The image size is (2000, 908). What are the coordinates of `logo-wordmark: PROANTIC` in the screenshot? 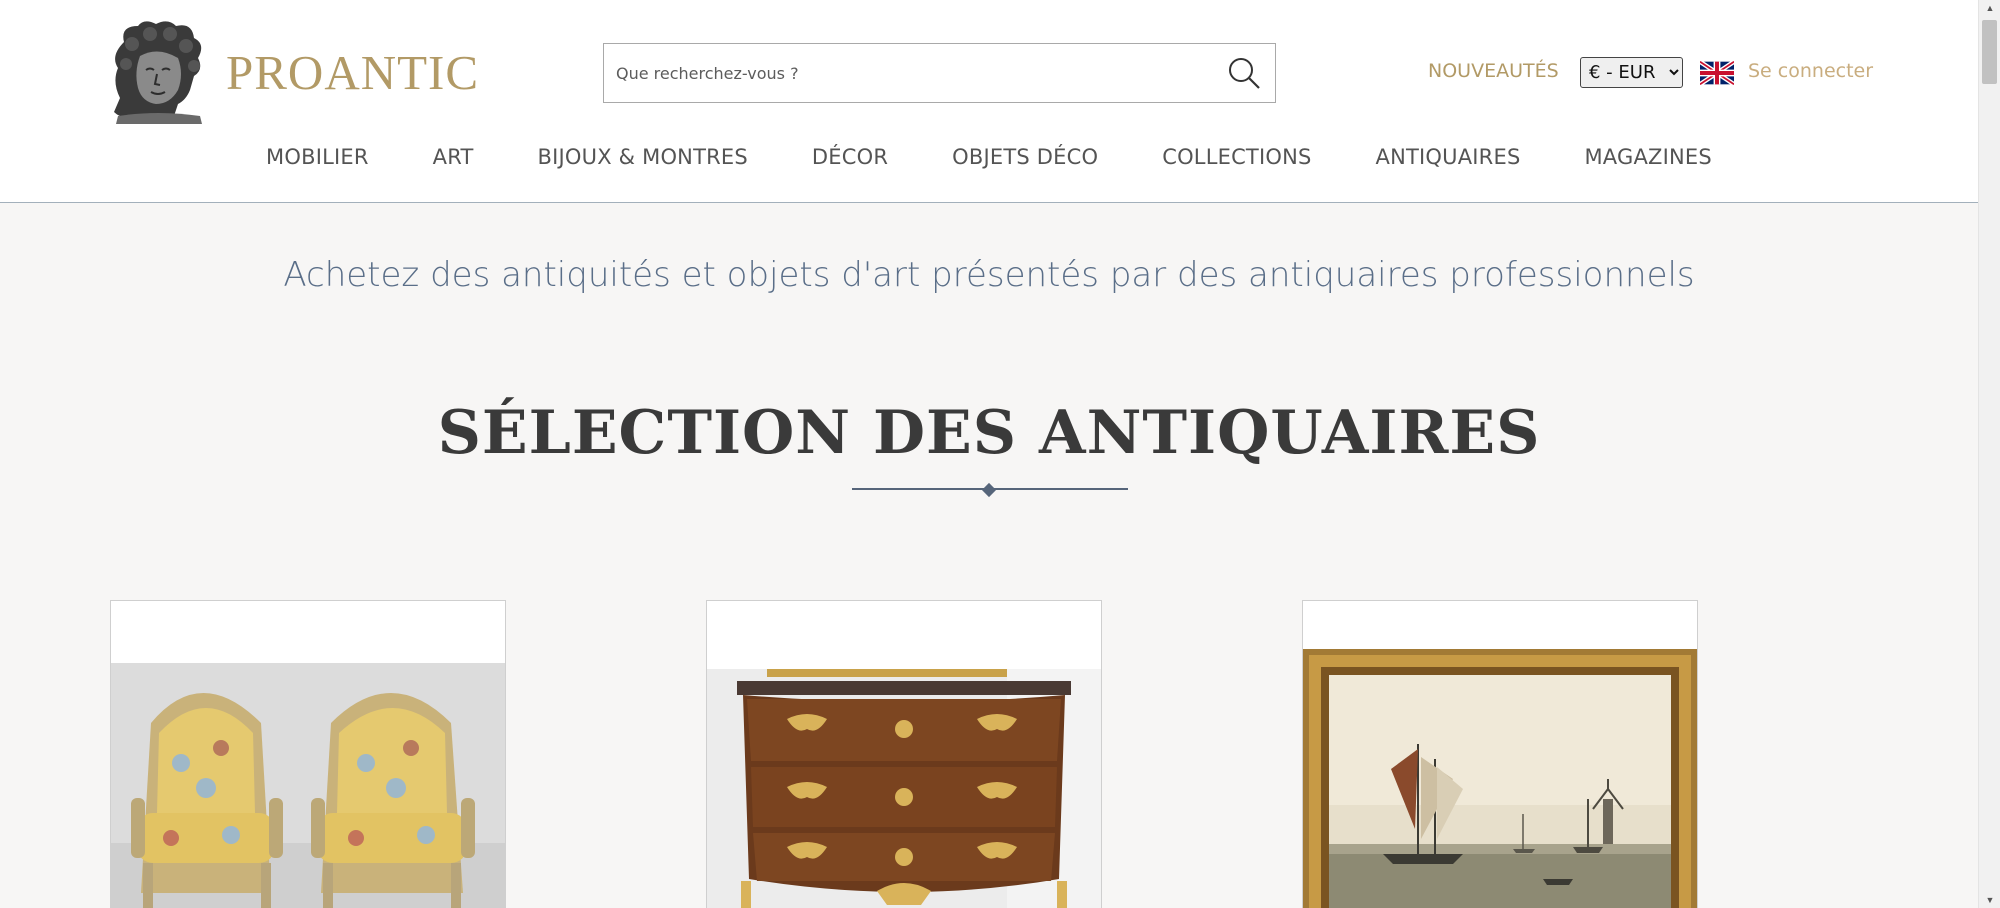 It's located at (353, 72).